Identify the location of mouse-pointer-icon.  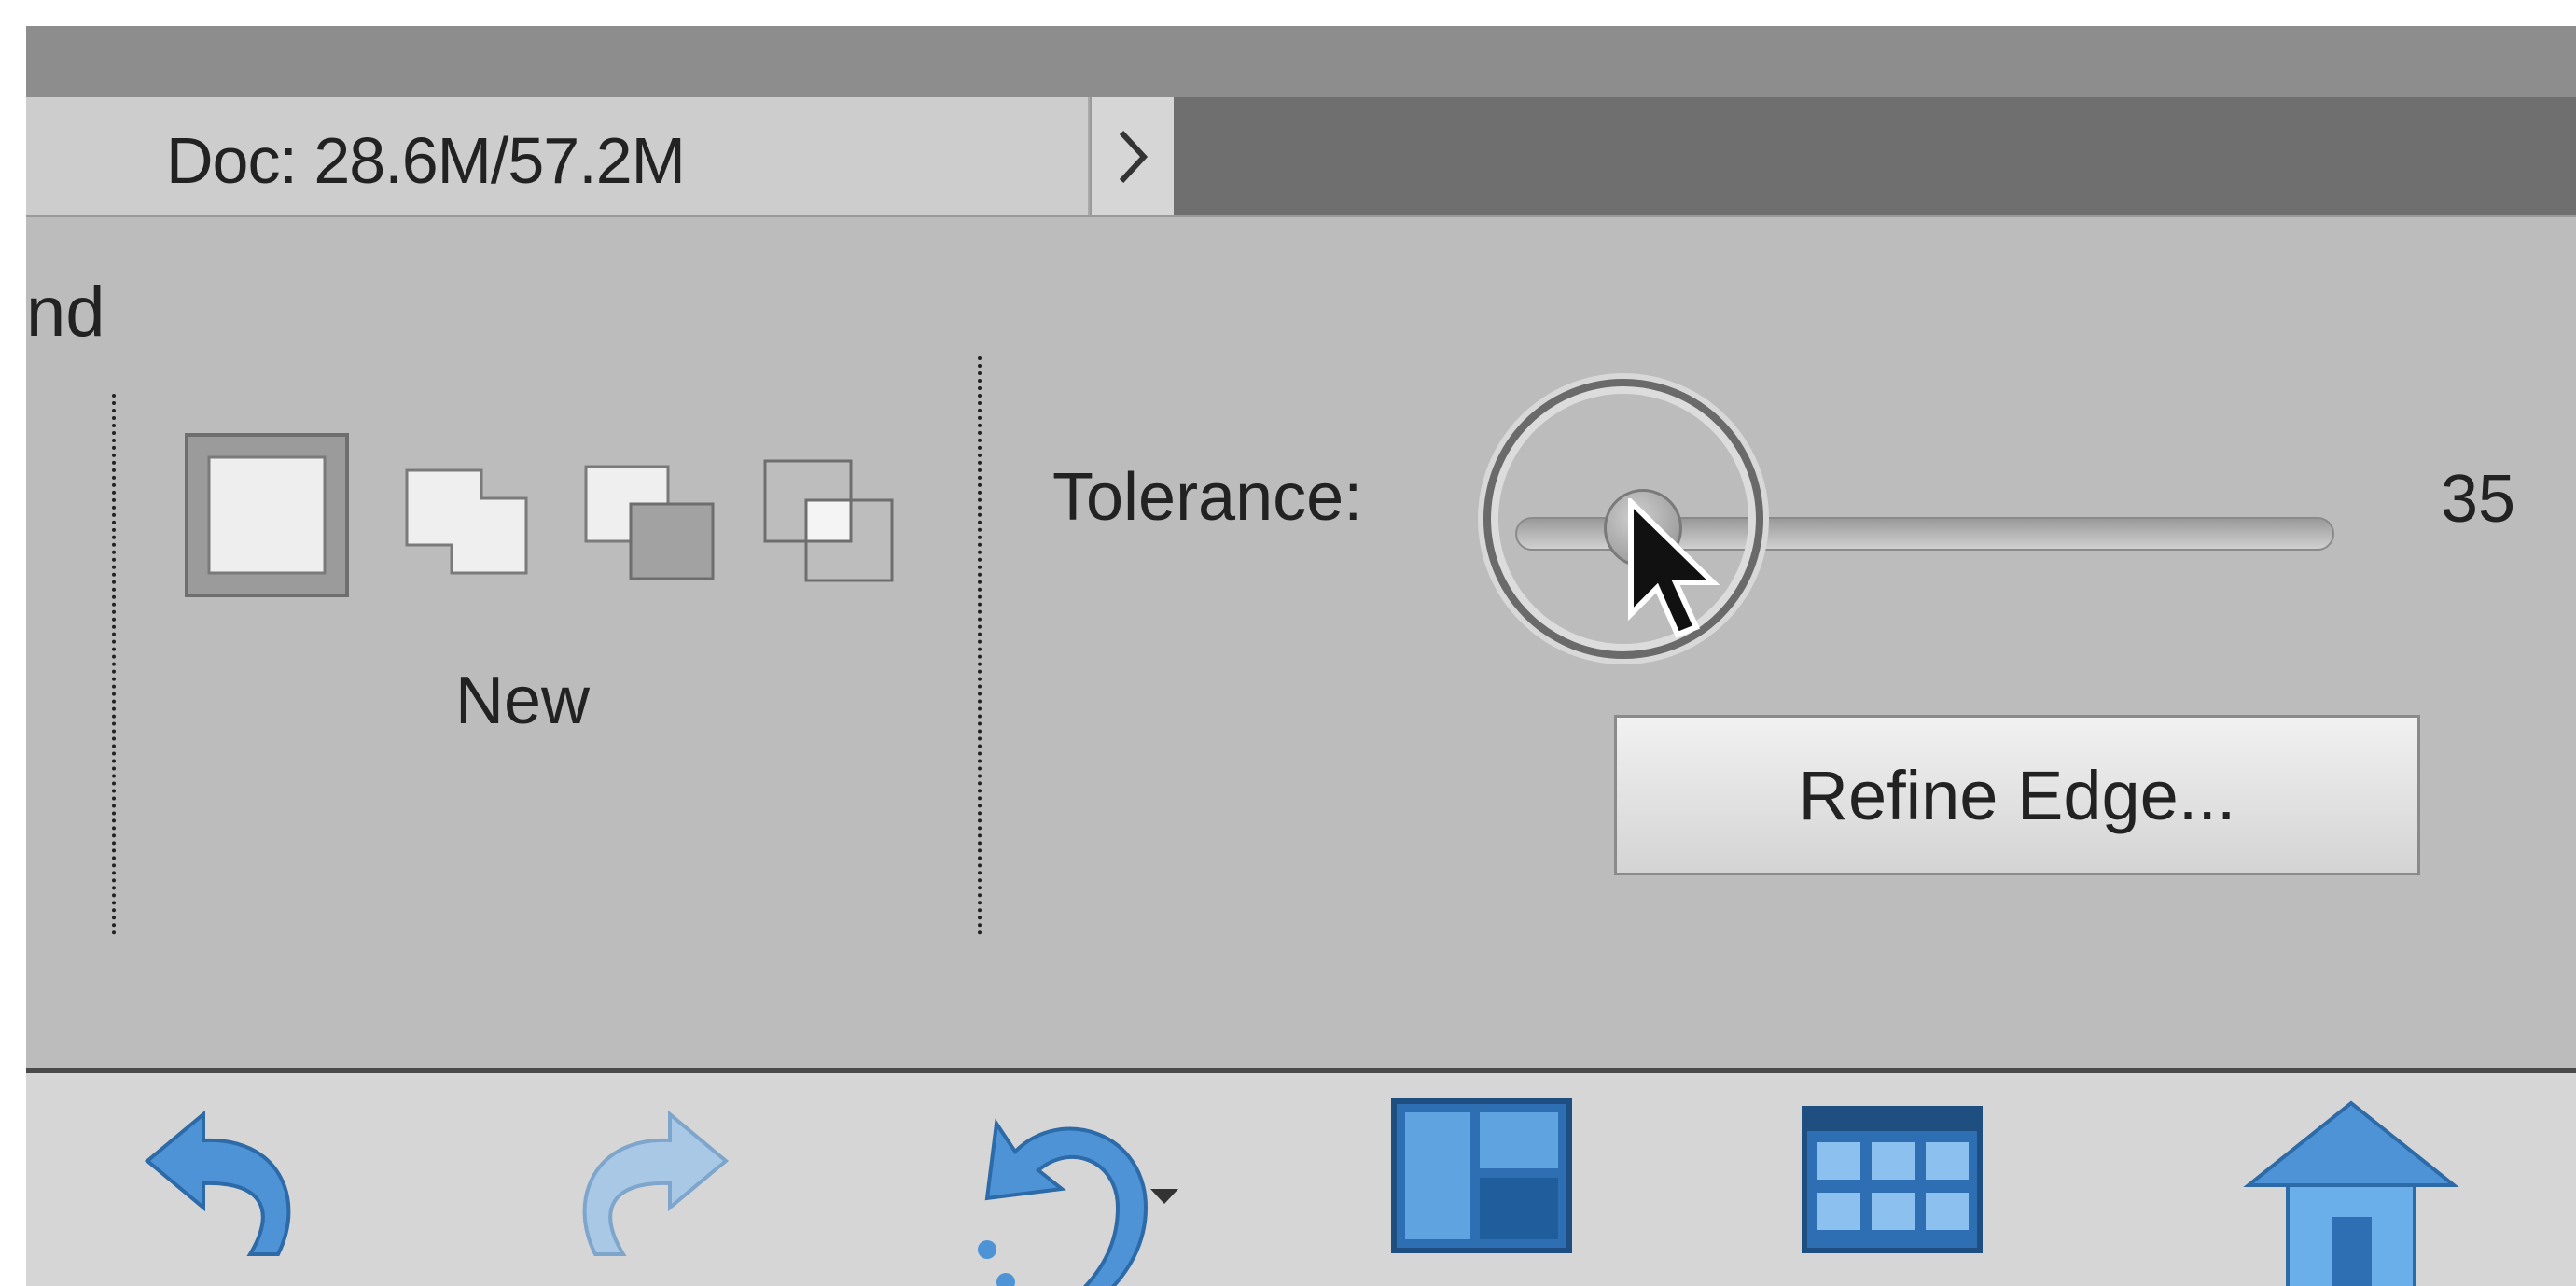
(1674, 568).